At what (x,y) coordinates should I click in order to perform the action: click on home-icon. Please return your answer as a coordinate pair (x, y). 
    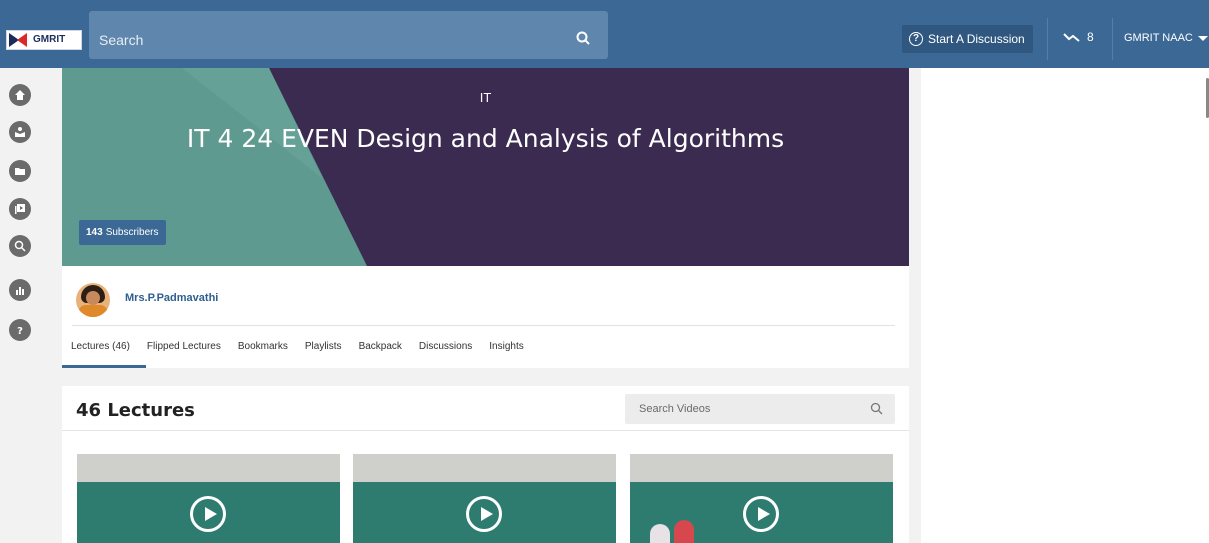
    Looking at the image, I should click on (20, 95).